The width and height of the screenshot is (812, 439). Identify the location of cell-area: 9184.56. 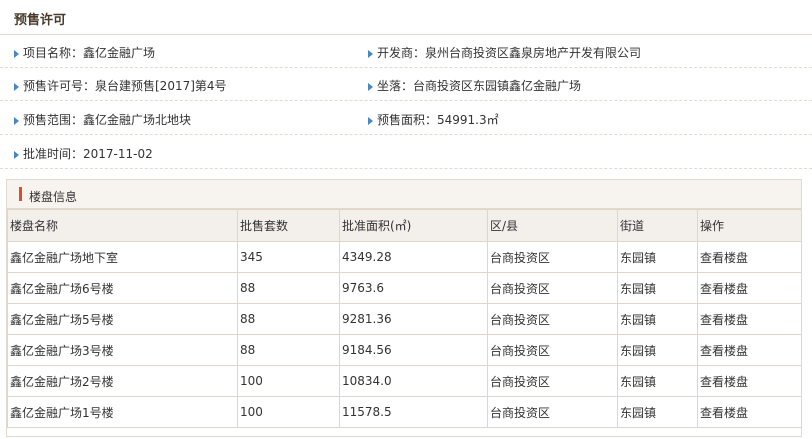
(413, 350).